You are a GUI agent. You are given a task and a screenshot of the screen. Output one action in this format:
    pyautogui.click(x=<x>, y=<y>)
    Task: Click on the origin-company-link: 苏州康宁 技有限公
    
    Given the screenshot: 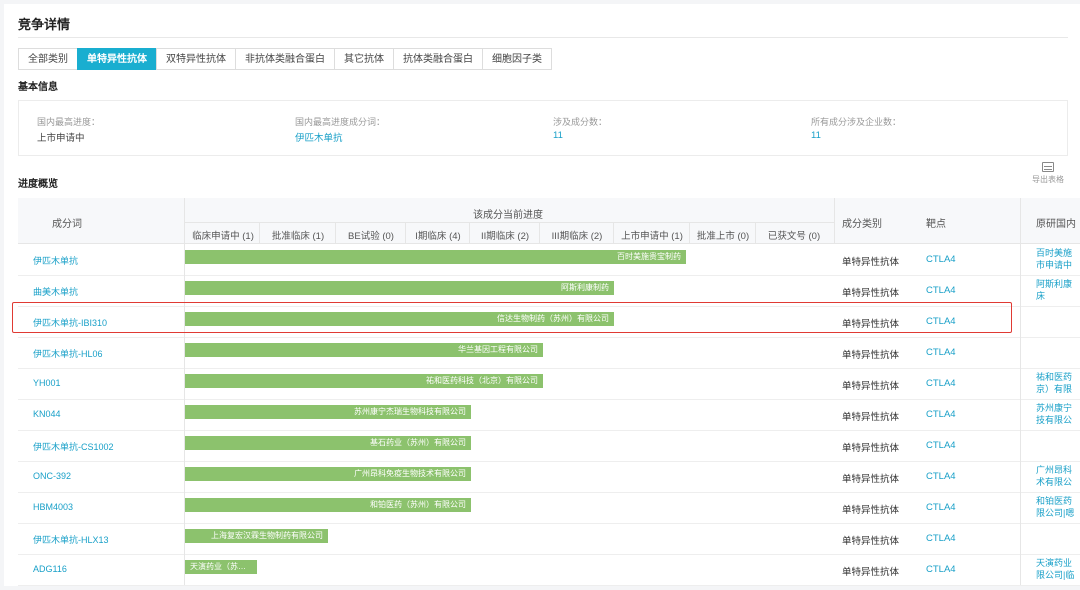 What is the action you would take?
    pyautogui.click(x=1058, y=414)
    